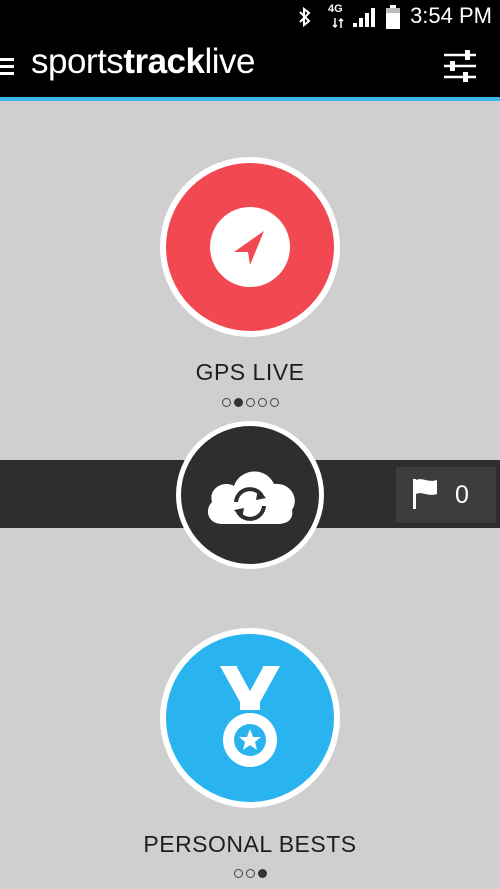  Describe the element at coordinates (251, 497) in the screenshot. I see `cloud-sync-icon` at that location.